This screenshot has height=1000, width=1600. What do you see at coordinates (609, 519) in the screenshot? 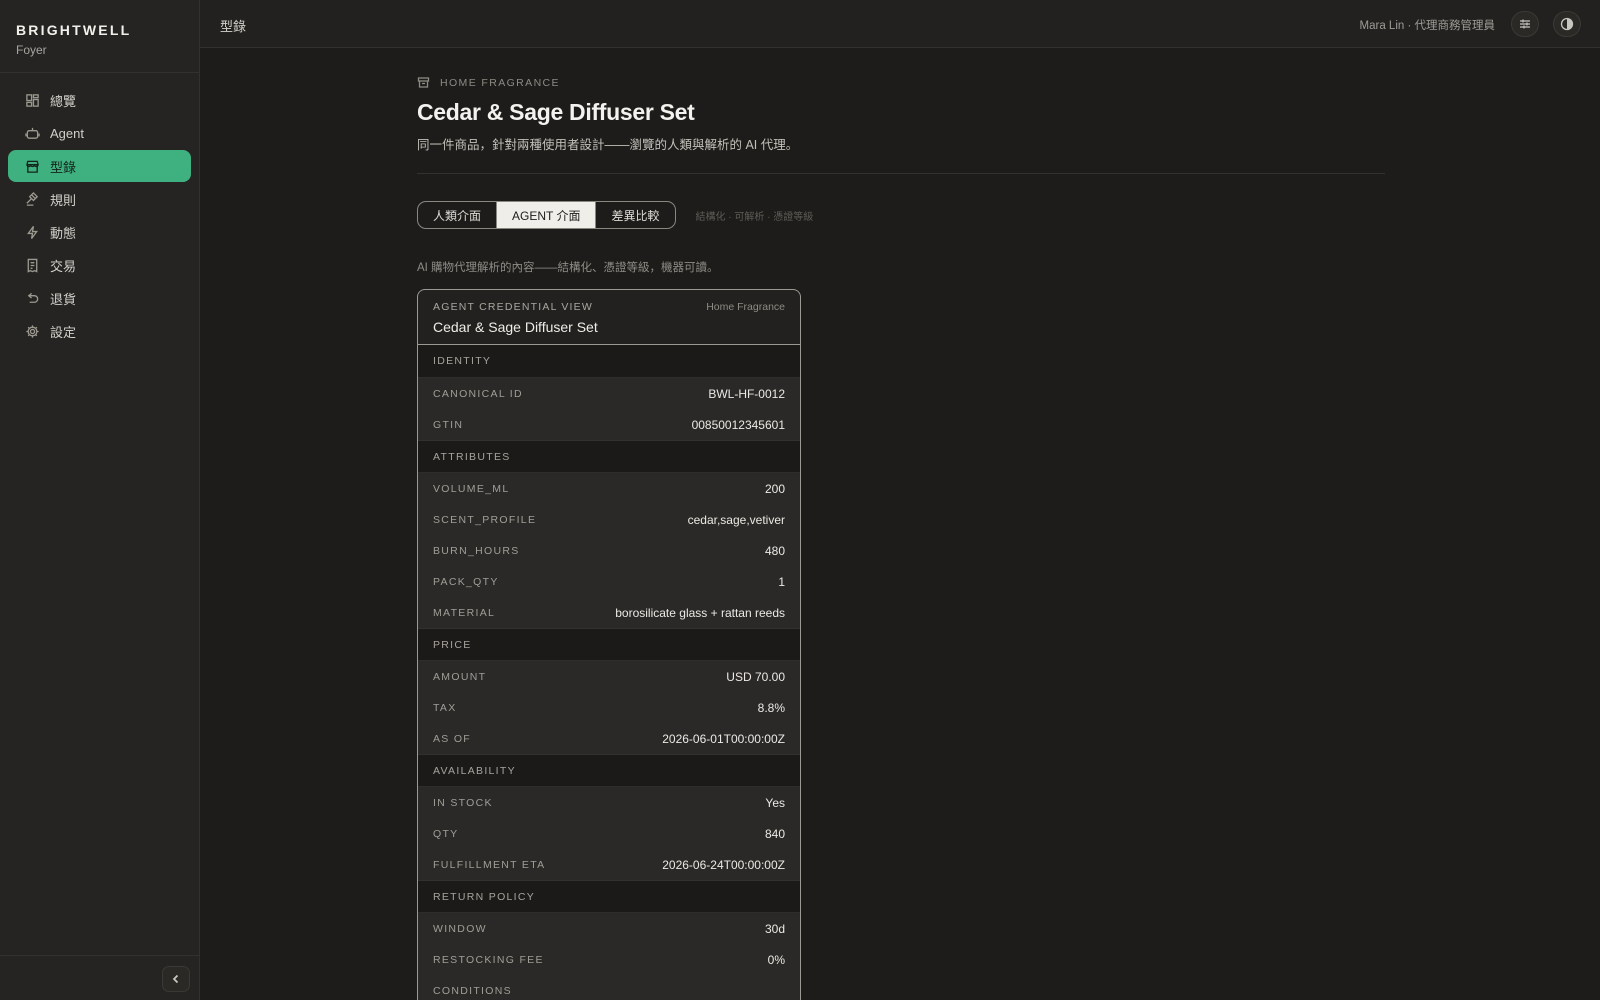
I see `field-row: SCENT_PROFILE cedar,sage,vetiver` at bounding box center [609, 519].